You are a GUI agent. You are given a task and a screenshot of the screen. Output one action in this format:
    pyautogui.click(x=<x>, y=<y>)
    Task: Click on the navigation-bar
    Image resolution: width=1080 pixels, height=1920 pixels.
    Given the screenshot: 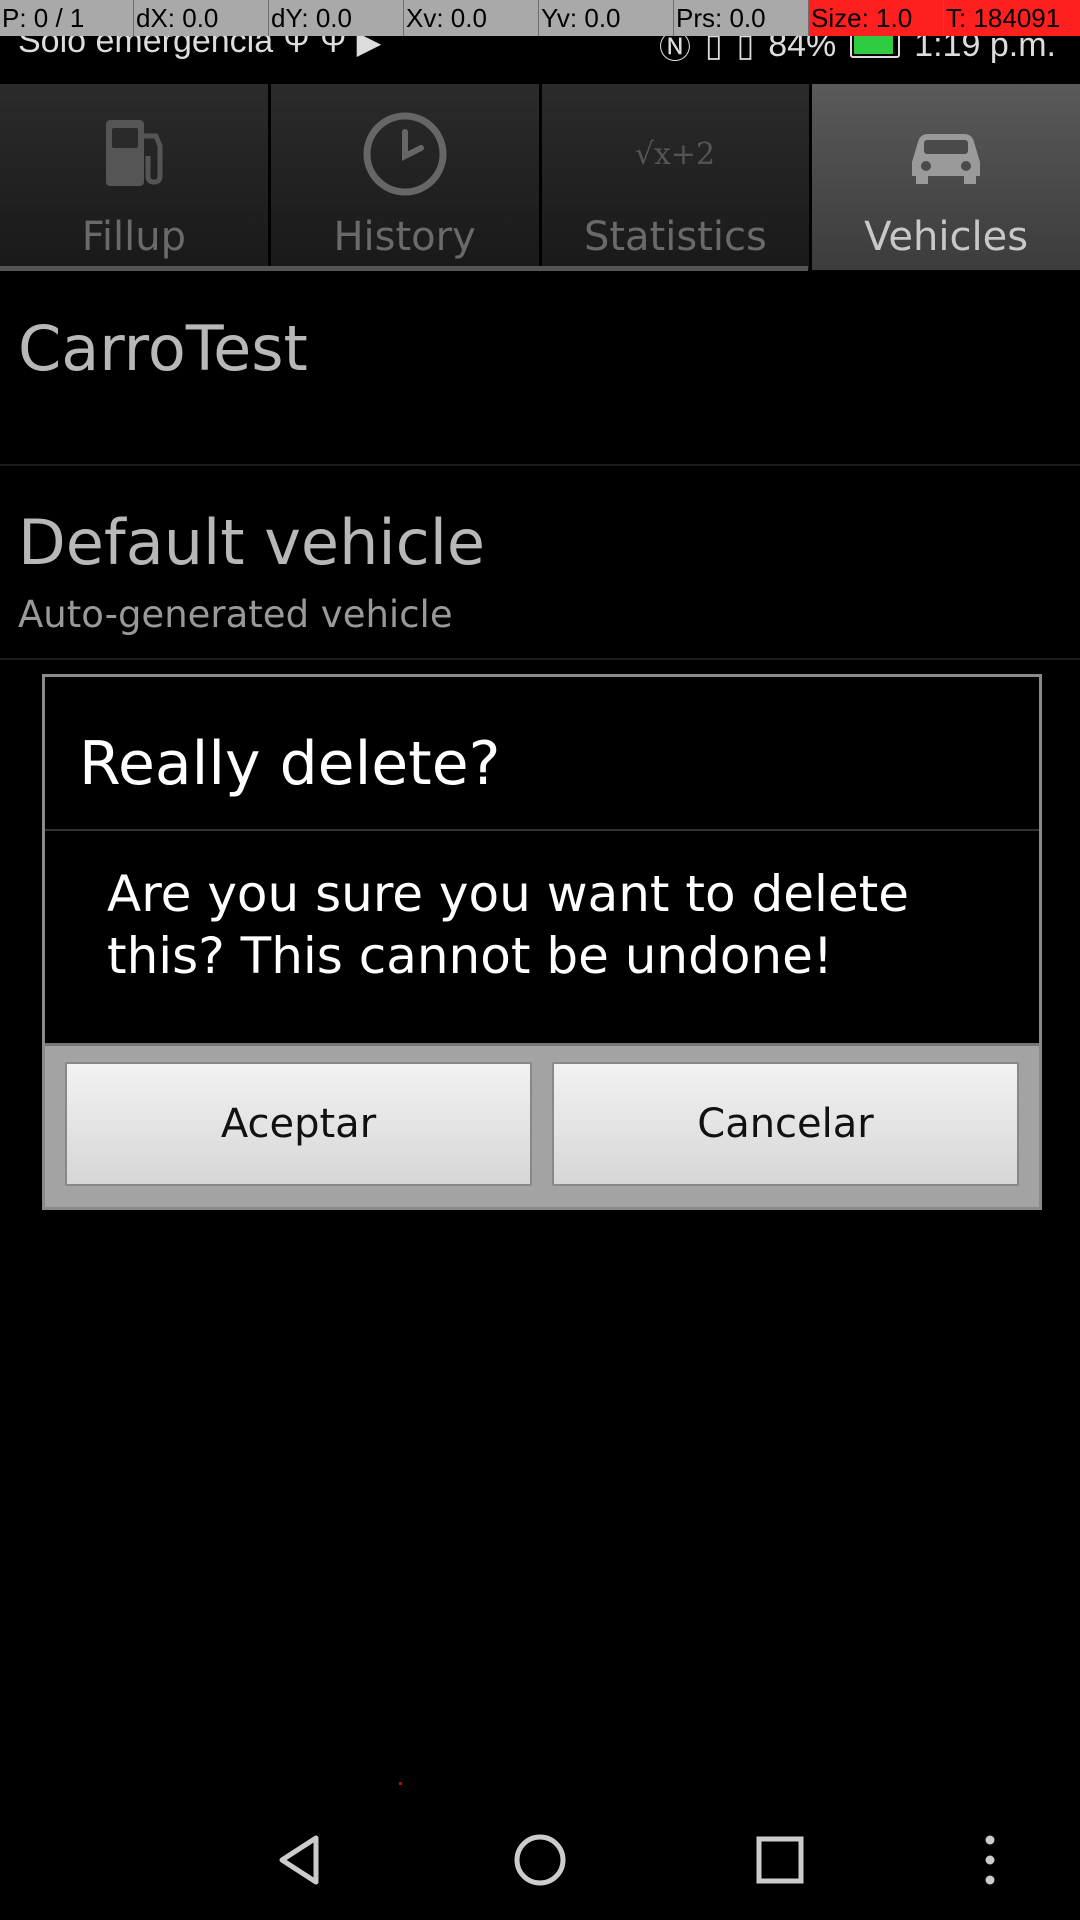 What is the action you would take?
    pyautogui.click(x=540, y=1860)
    